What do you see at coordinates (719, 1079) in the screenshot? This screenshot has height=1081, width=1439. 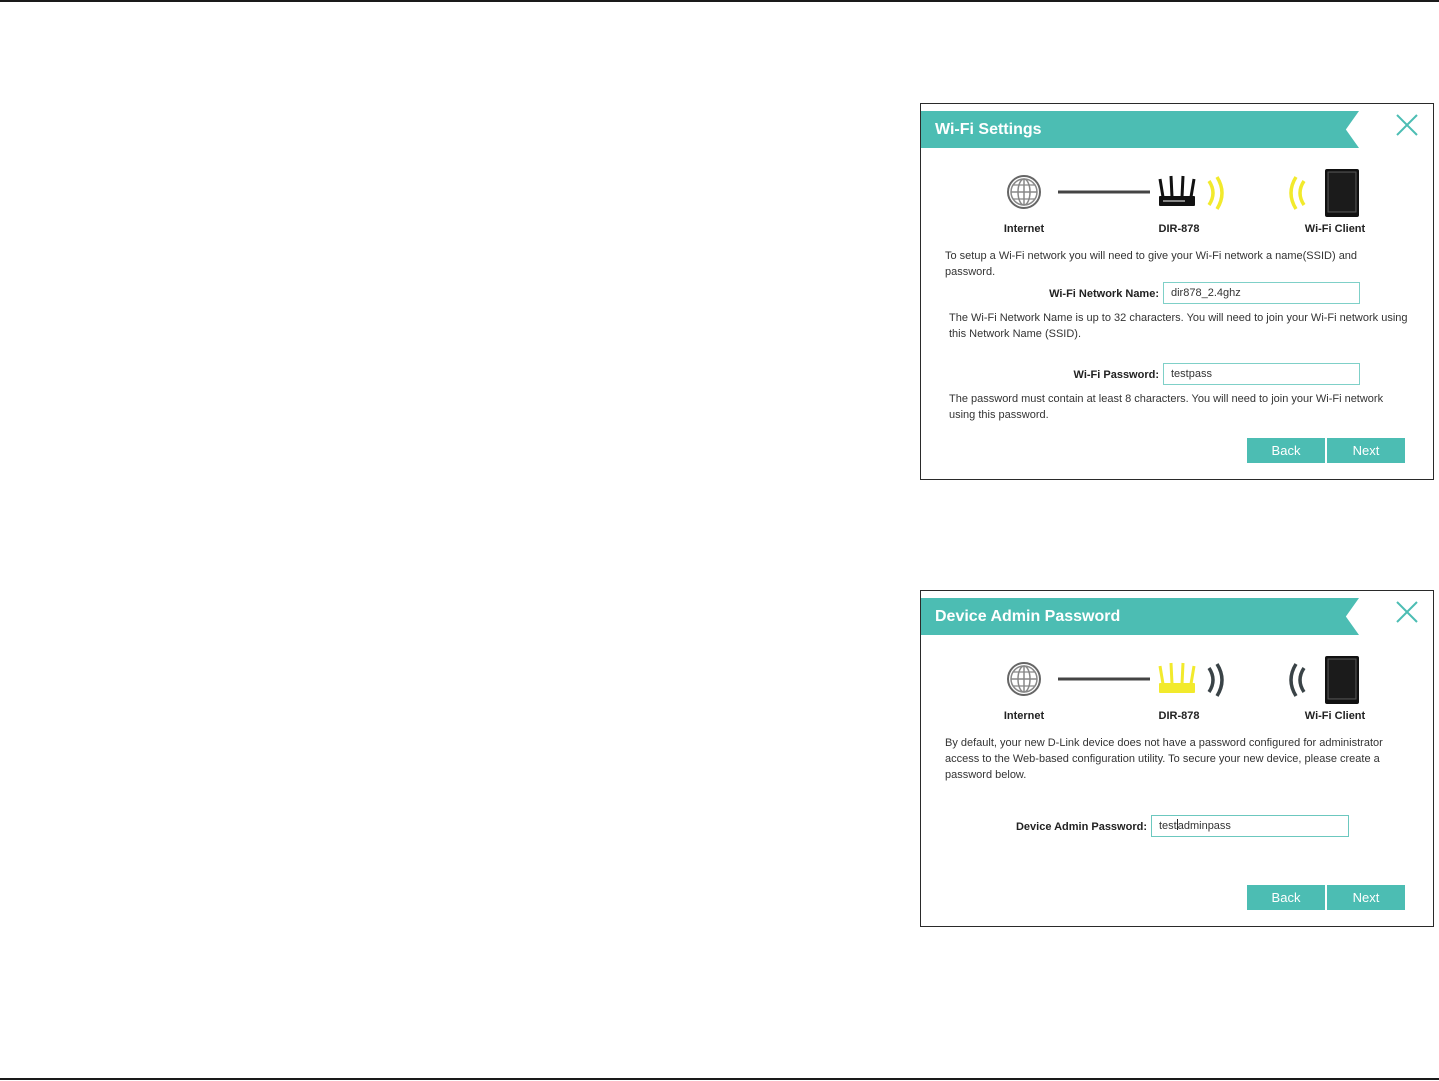 I see `page-bottom-rule` at bounding box center [719, 1079].